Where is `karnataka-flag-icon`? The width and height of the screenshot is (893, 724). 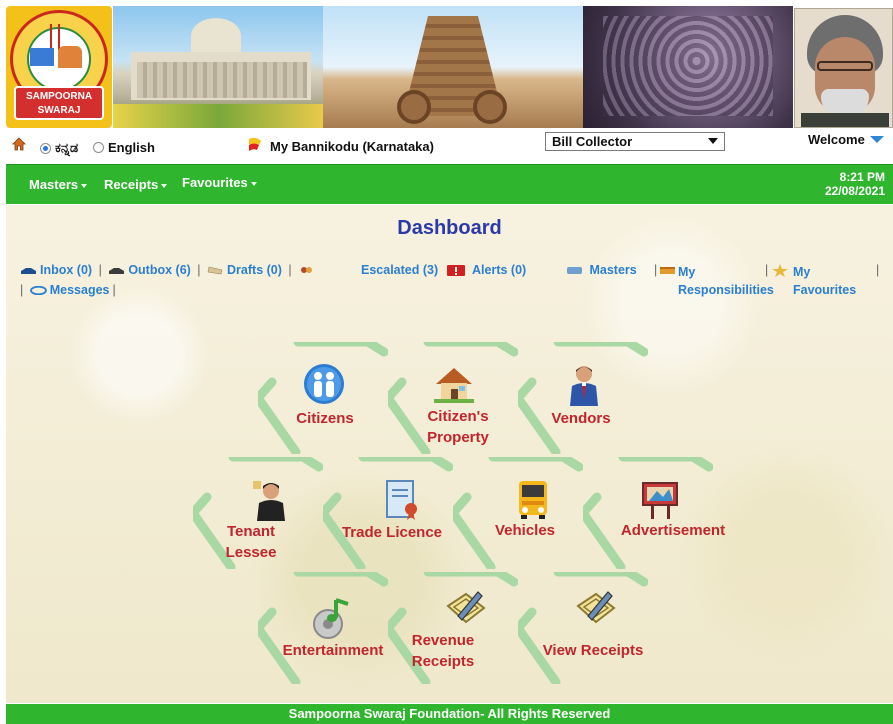
karnataka-flag-icon is located at coordinates (255, 144).